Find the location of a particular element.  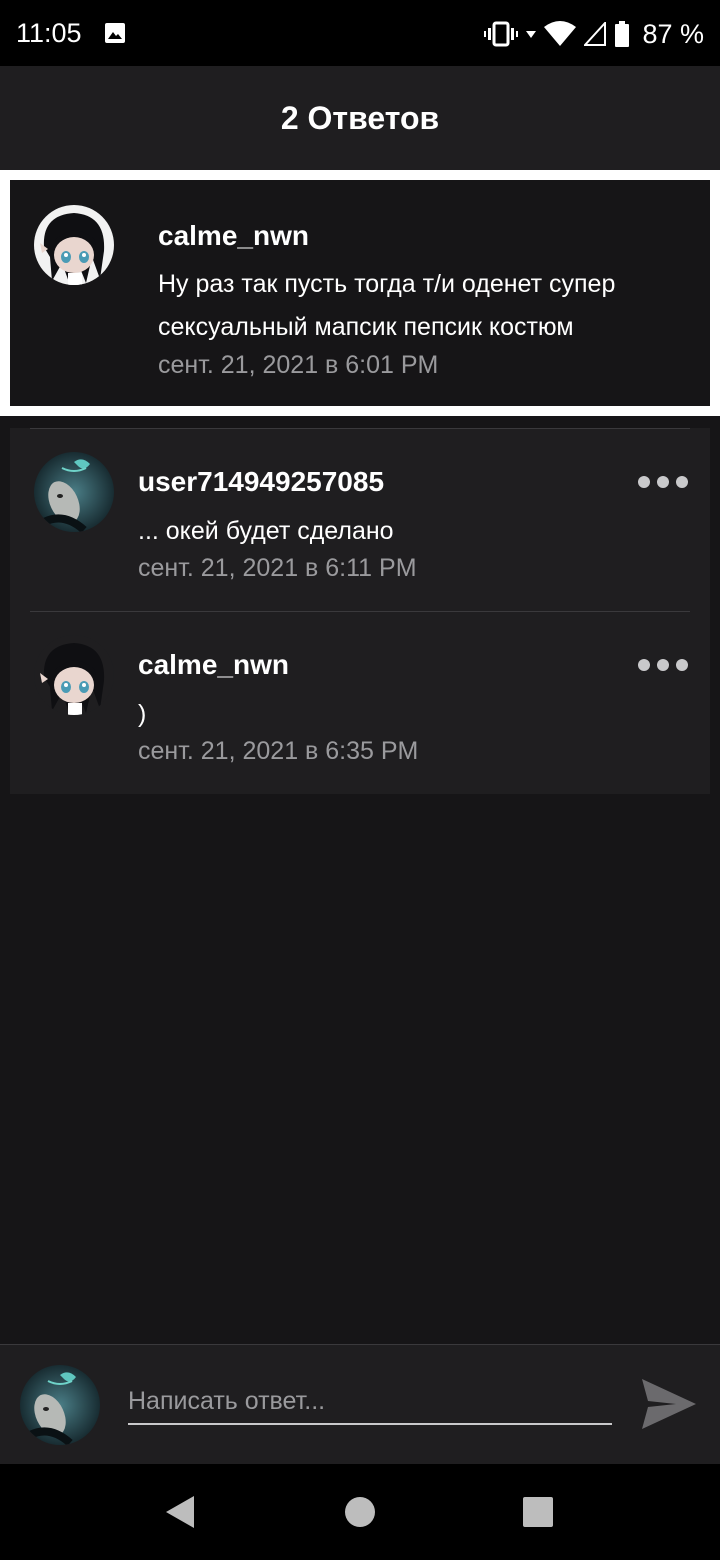

reply-composer is located at coordinates (360, 1404).